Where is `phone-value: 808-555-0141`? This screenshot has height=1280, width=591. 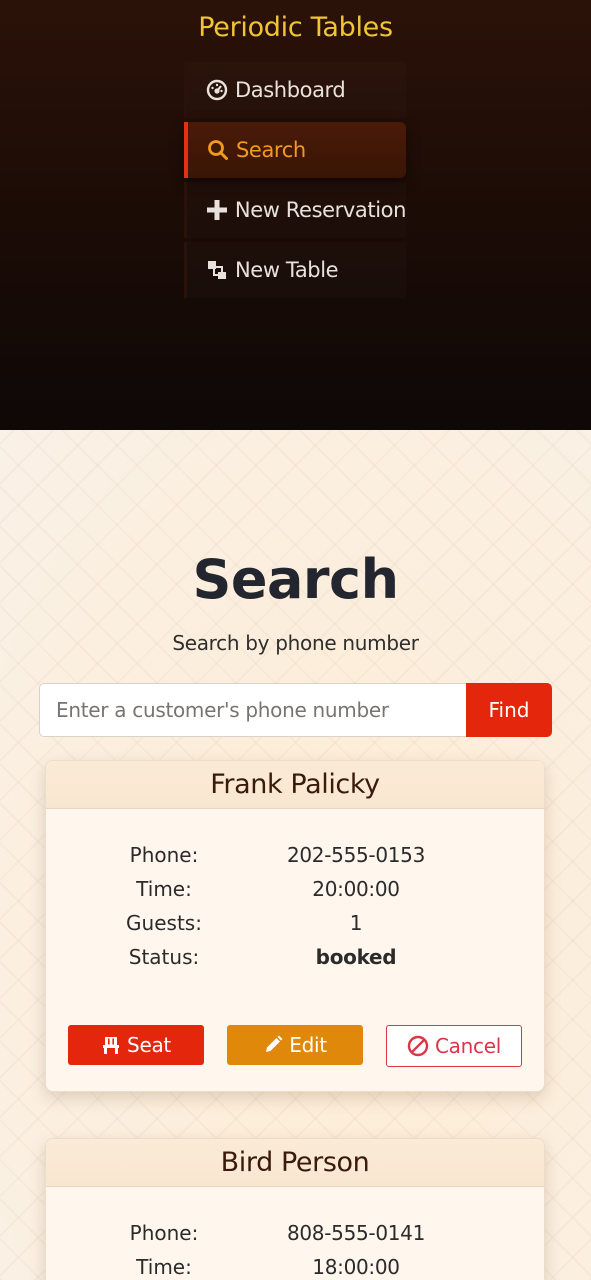 phone-value: 808-555-0141 is located at coordinates (356, 1233).